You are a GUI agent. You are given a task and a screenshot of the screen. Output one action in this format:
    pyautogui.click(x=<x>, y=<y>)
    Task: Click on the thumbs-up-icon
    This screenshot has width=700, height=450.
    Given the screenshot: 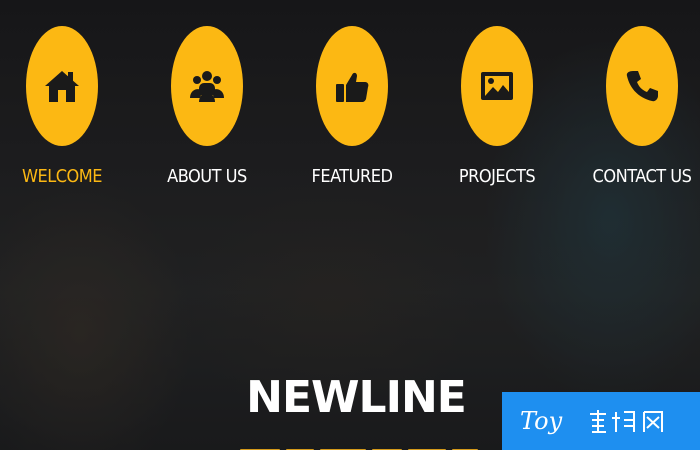 What is the action you would take?
    pyautogui.click(x=352, y=87)
    